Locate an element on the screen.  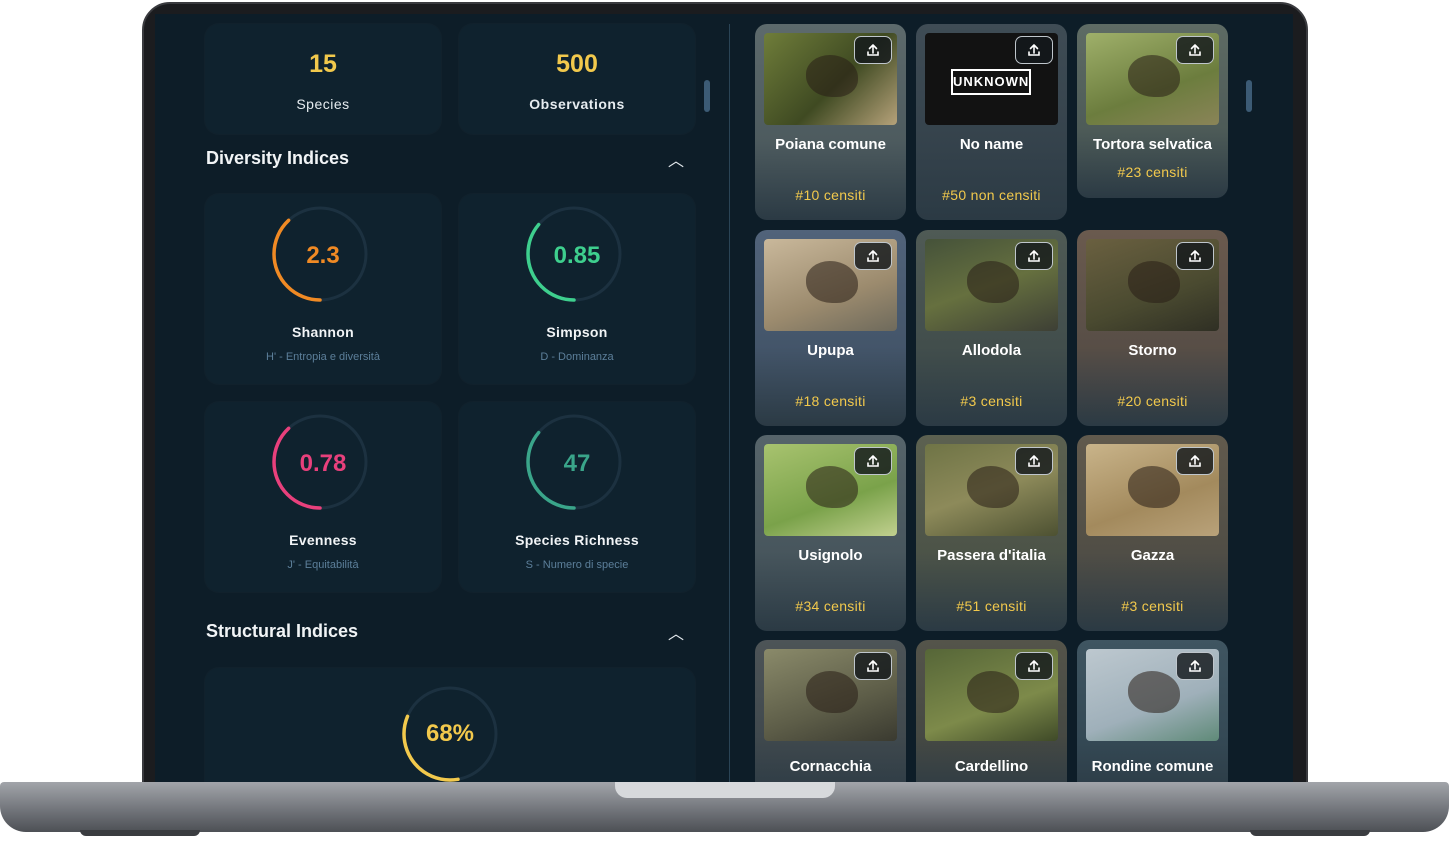
species-name: Passera d'italia is located at coordinates (991, 555).